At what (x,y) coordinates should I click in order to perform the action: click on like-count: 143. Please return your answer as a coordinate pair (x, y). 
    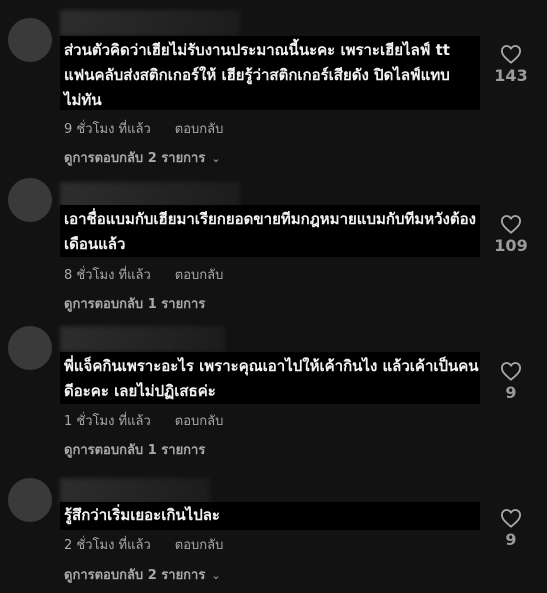
    Looking at the image, I should click on (511, 75).